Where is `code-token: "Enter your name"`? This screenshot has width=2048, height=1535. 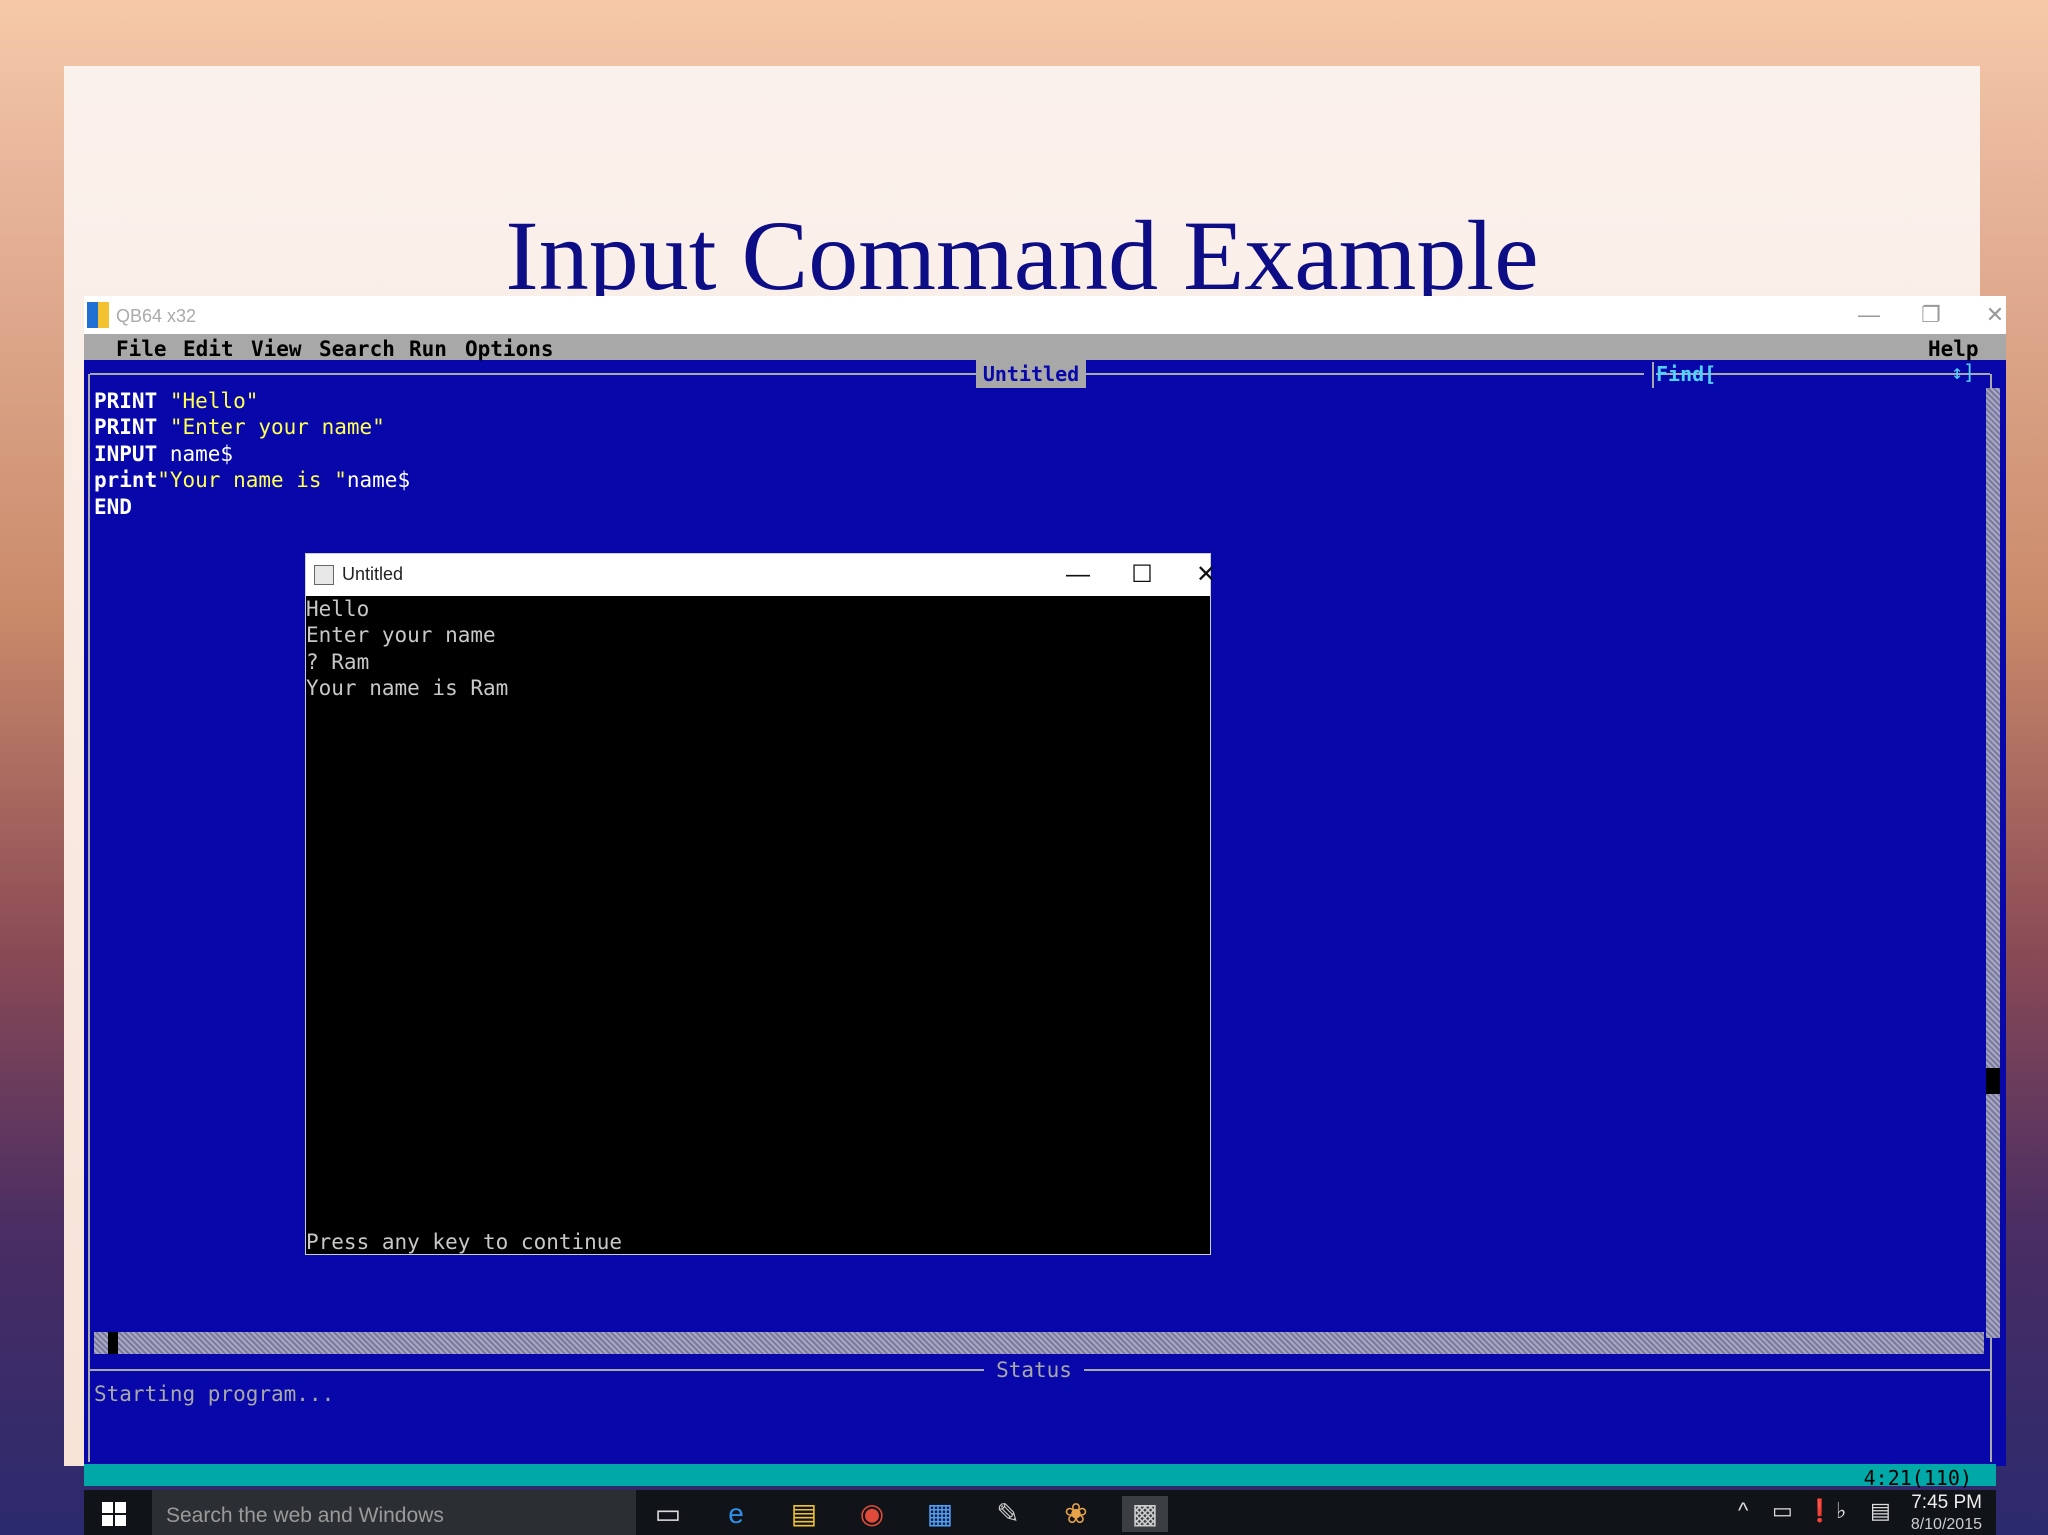 code-token: "Enter your name" is located at coordinates (277, 427).